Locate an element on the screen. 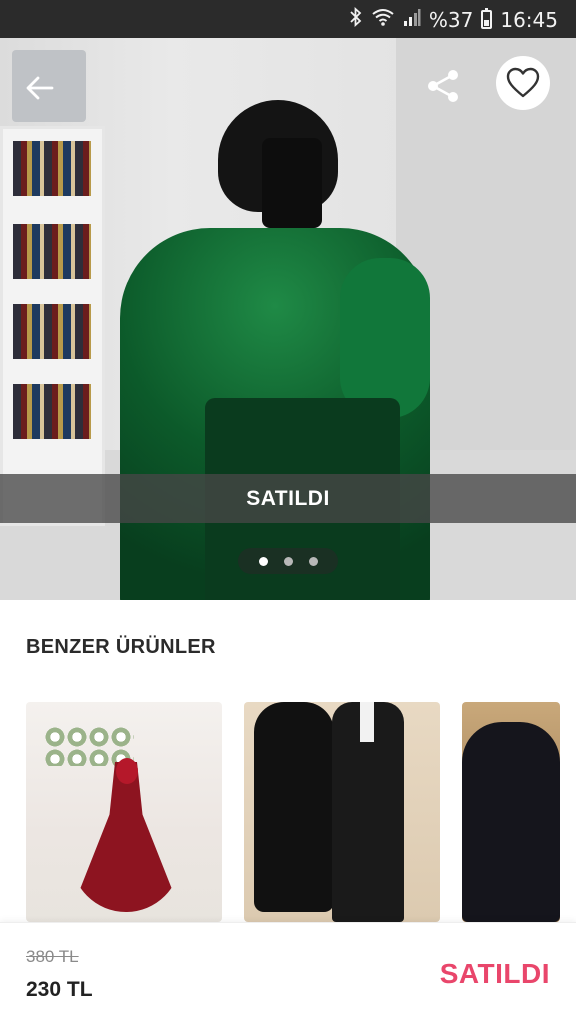 The height and width of the screenshot is (1025, 576). wifi-icon is located at coordinates (383, 19).